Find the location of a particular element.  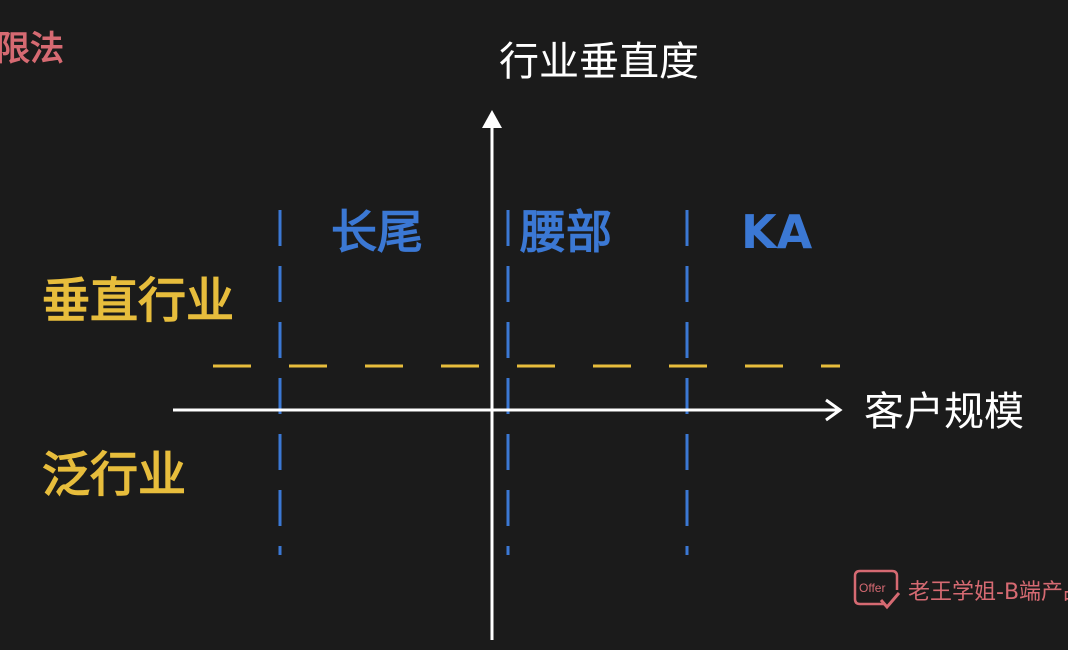

industry-label-general: 泛行业 is located at coordinates (114, 475).